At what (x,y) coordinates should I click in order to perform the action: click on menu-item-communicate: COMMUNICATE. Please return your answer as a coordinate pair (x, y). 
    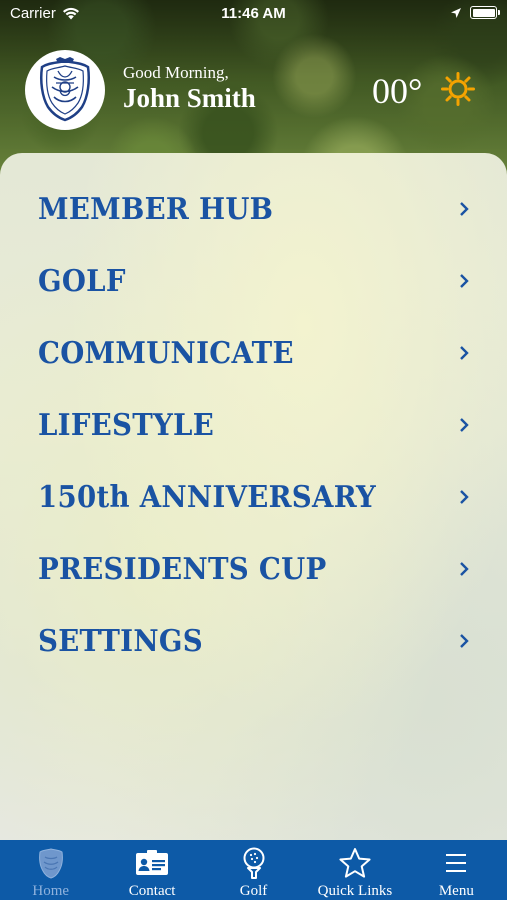
    Looking at the image, I should click on (253, 353).